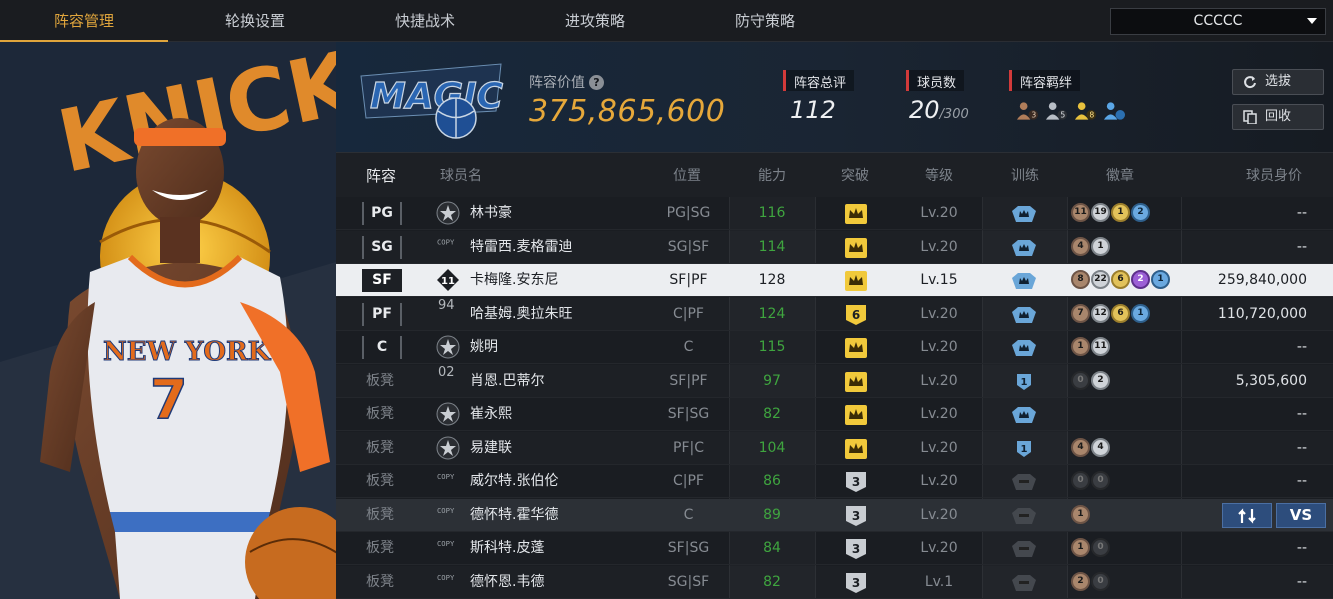 This screenshot has height=599, width=1333. What do you see at coordinates (1024, 281) in the screenshot?
I see `training-crown-icon` at bounding box center [1024, 281].